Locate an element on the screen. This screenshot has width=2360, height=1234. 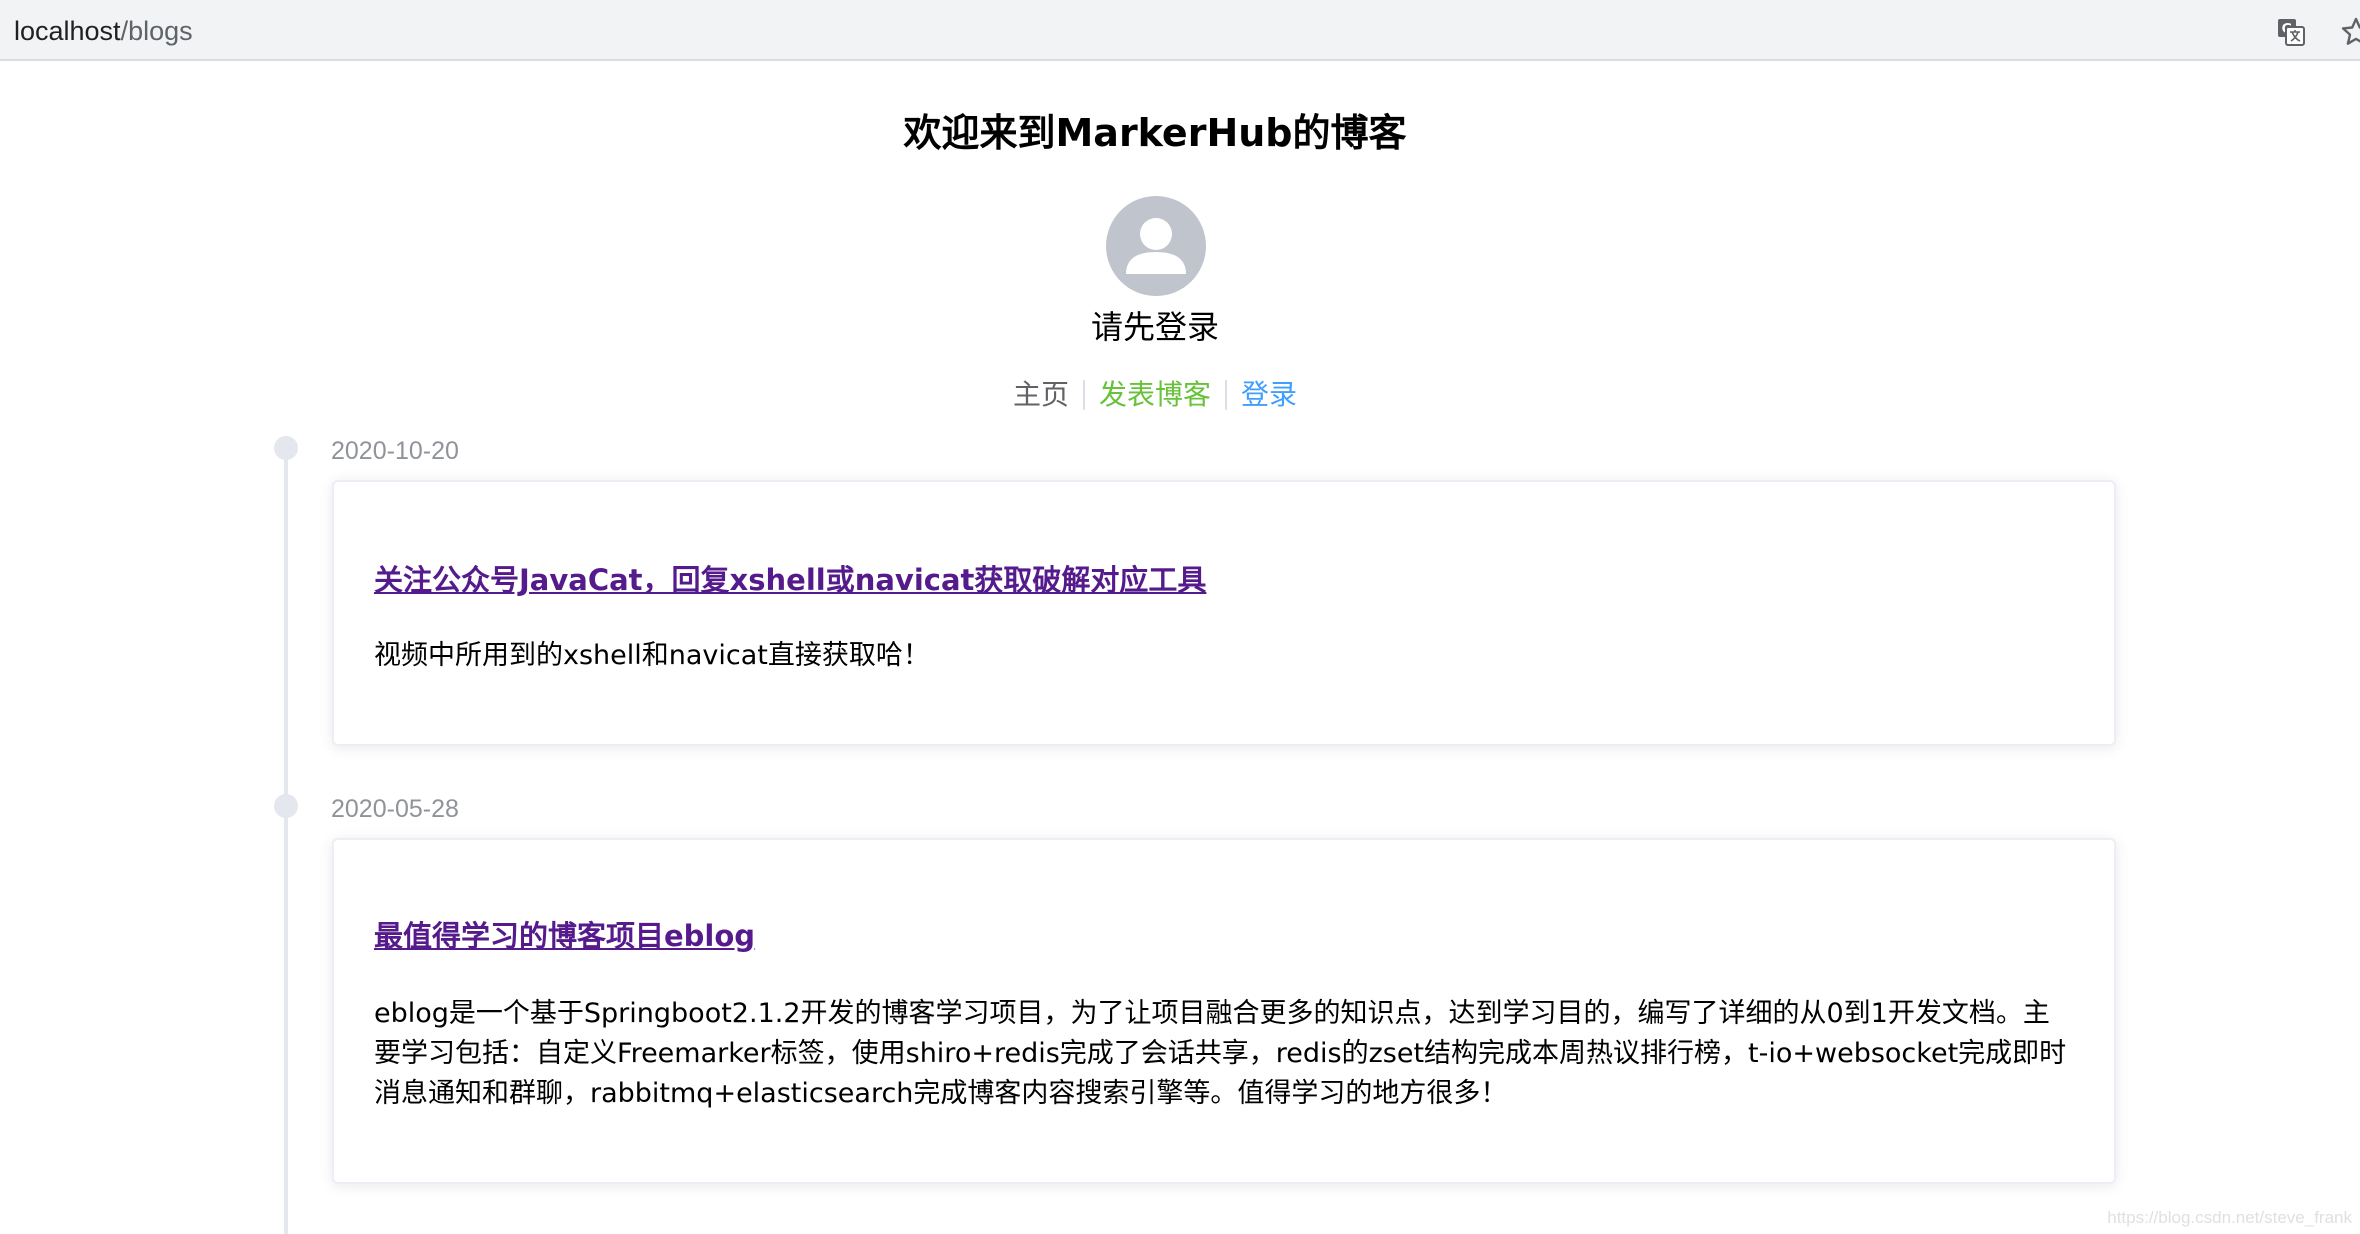
url-text: localhost/blogs is located at coordinates (103, 31).